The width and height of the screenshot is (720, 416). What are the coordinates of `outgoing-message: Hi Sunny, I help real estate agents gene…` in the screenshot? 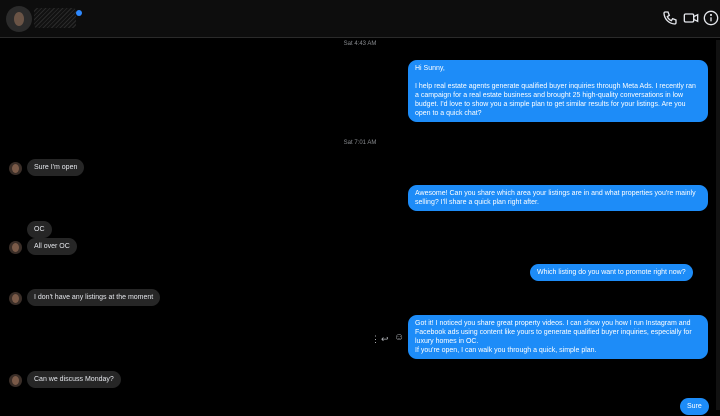 It's located at (558, 91).